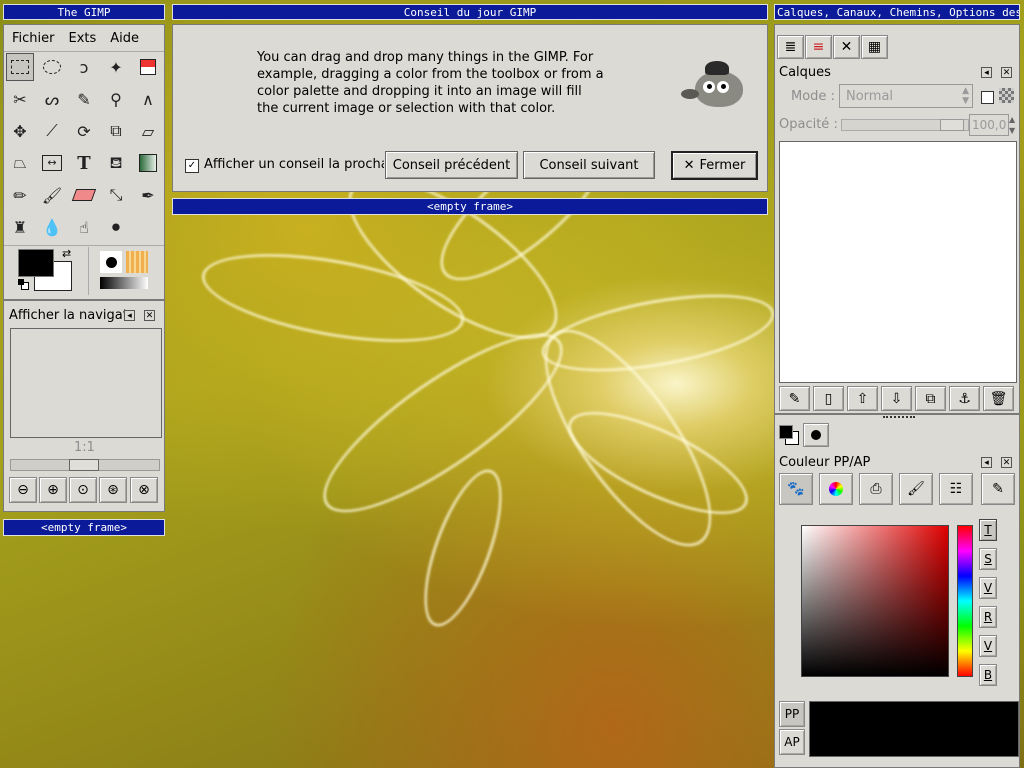 The width and height of the screenshot is (1024, 768). I want to click on brush-mini-button, so click(816, 435).